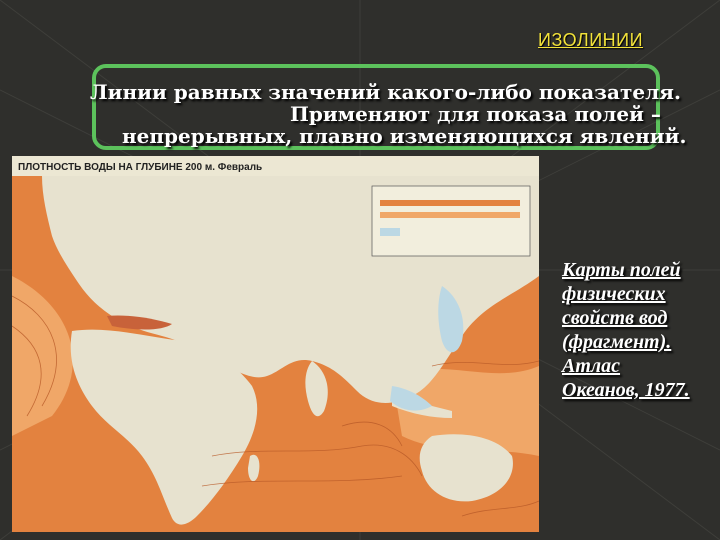 The image size is (720, 540). What do you see at coordinates (626, 390) in the screenshot?
I see `caption-line-6: Океанов, 1977.` at bounding box center [626, 390].